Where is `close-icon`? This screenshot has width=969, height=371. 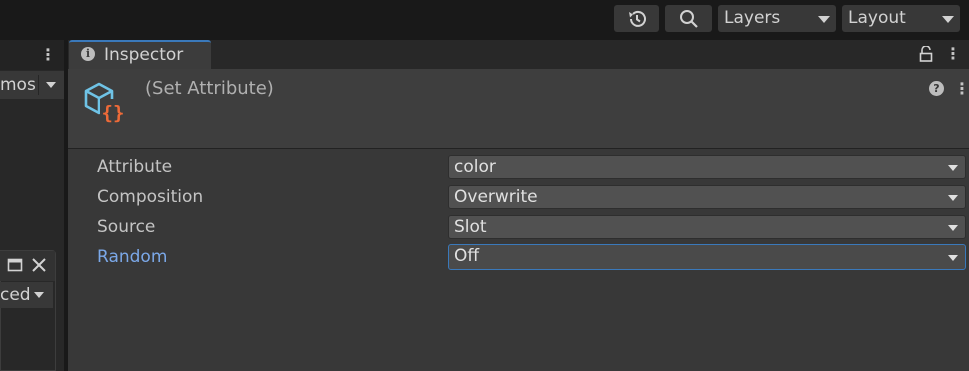 close-icon is located at coordinates (39, 265).